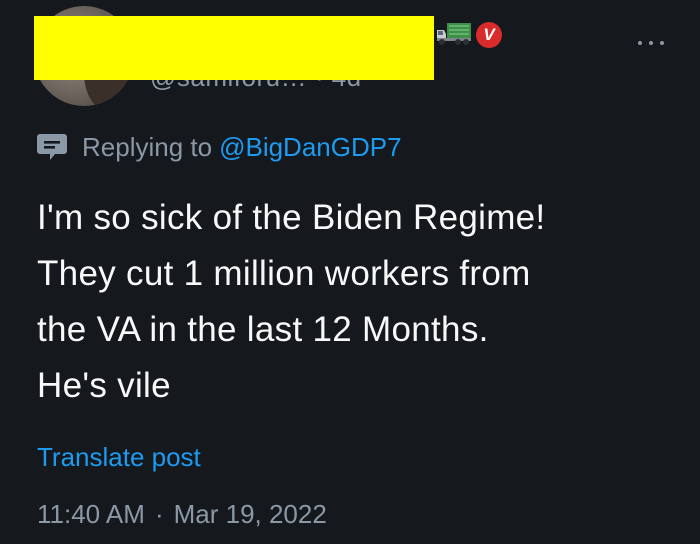  I want to click on reply-bubble-icon, so click(52, 147).